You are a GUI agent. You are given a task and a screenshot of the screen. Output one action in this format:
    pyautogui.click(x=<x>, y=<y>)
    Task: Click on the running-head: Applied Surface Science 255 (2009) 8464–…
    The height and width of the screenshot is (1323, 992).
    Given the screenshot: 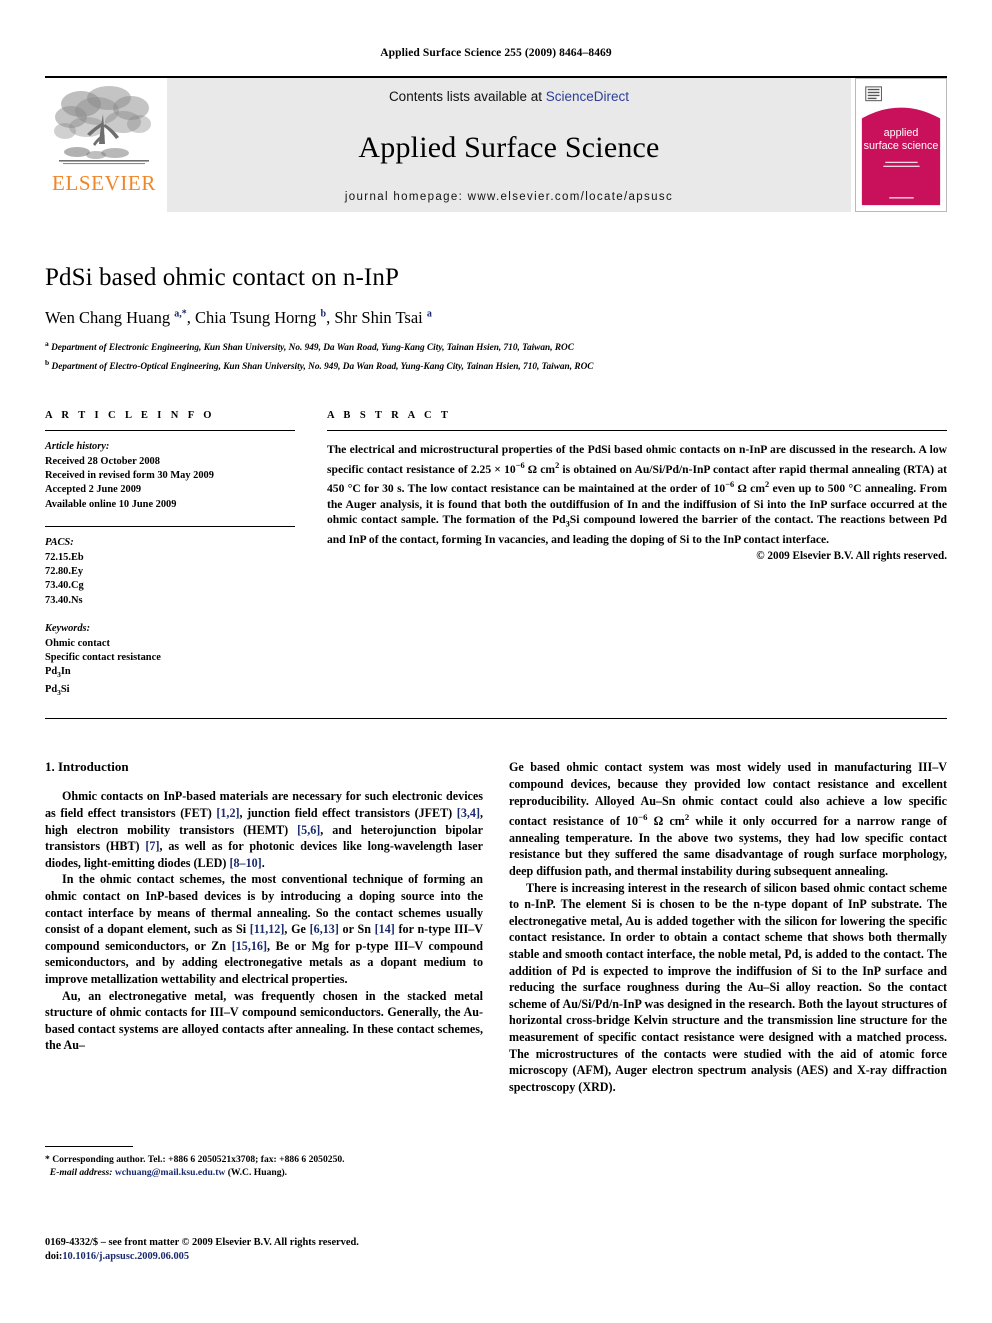 What is the action you would take?
    pyautogui.click(x=496, y=53)
    